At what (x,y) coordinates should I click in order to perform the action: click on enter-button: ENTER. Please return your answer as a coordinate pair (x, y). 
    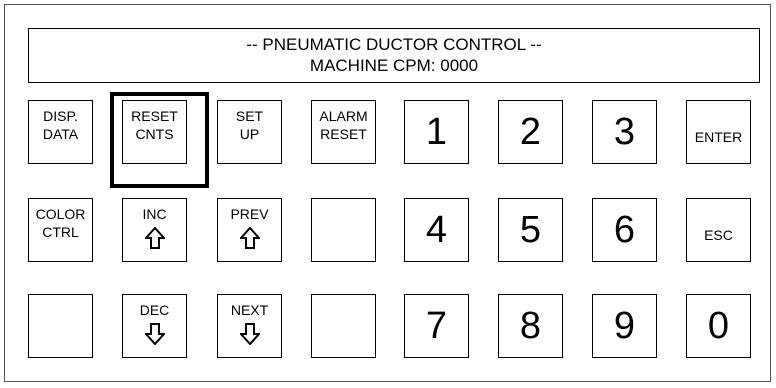
    Looking at the image, I should click on (718, 132).